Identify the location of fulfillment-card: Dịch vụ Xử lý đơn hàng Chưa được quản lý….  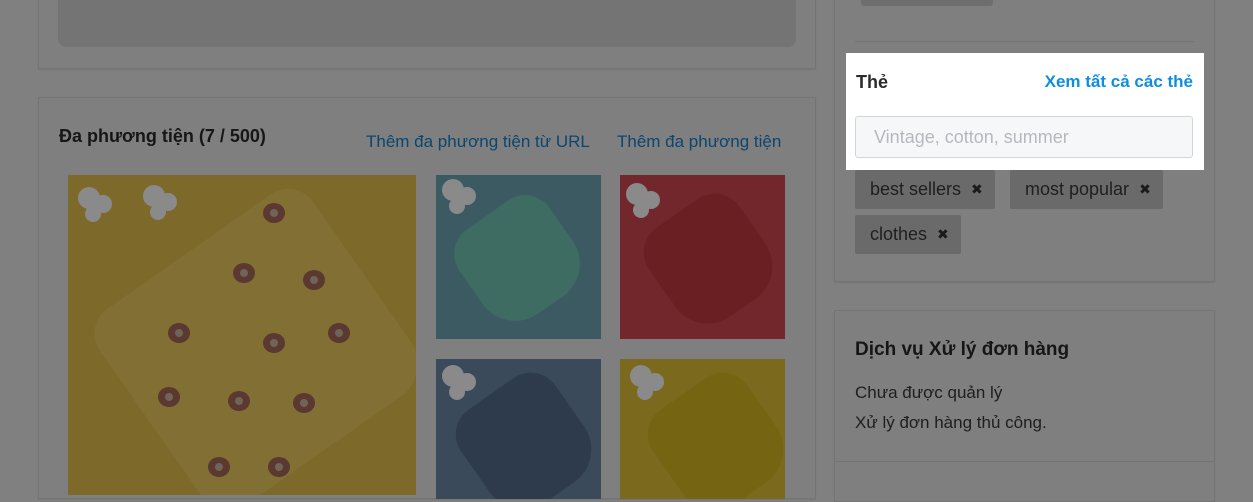
(1024, 406).